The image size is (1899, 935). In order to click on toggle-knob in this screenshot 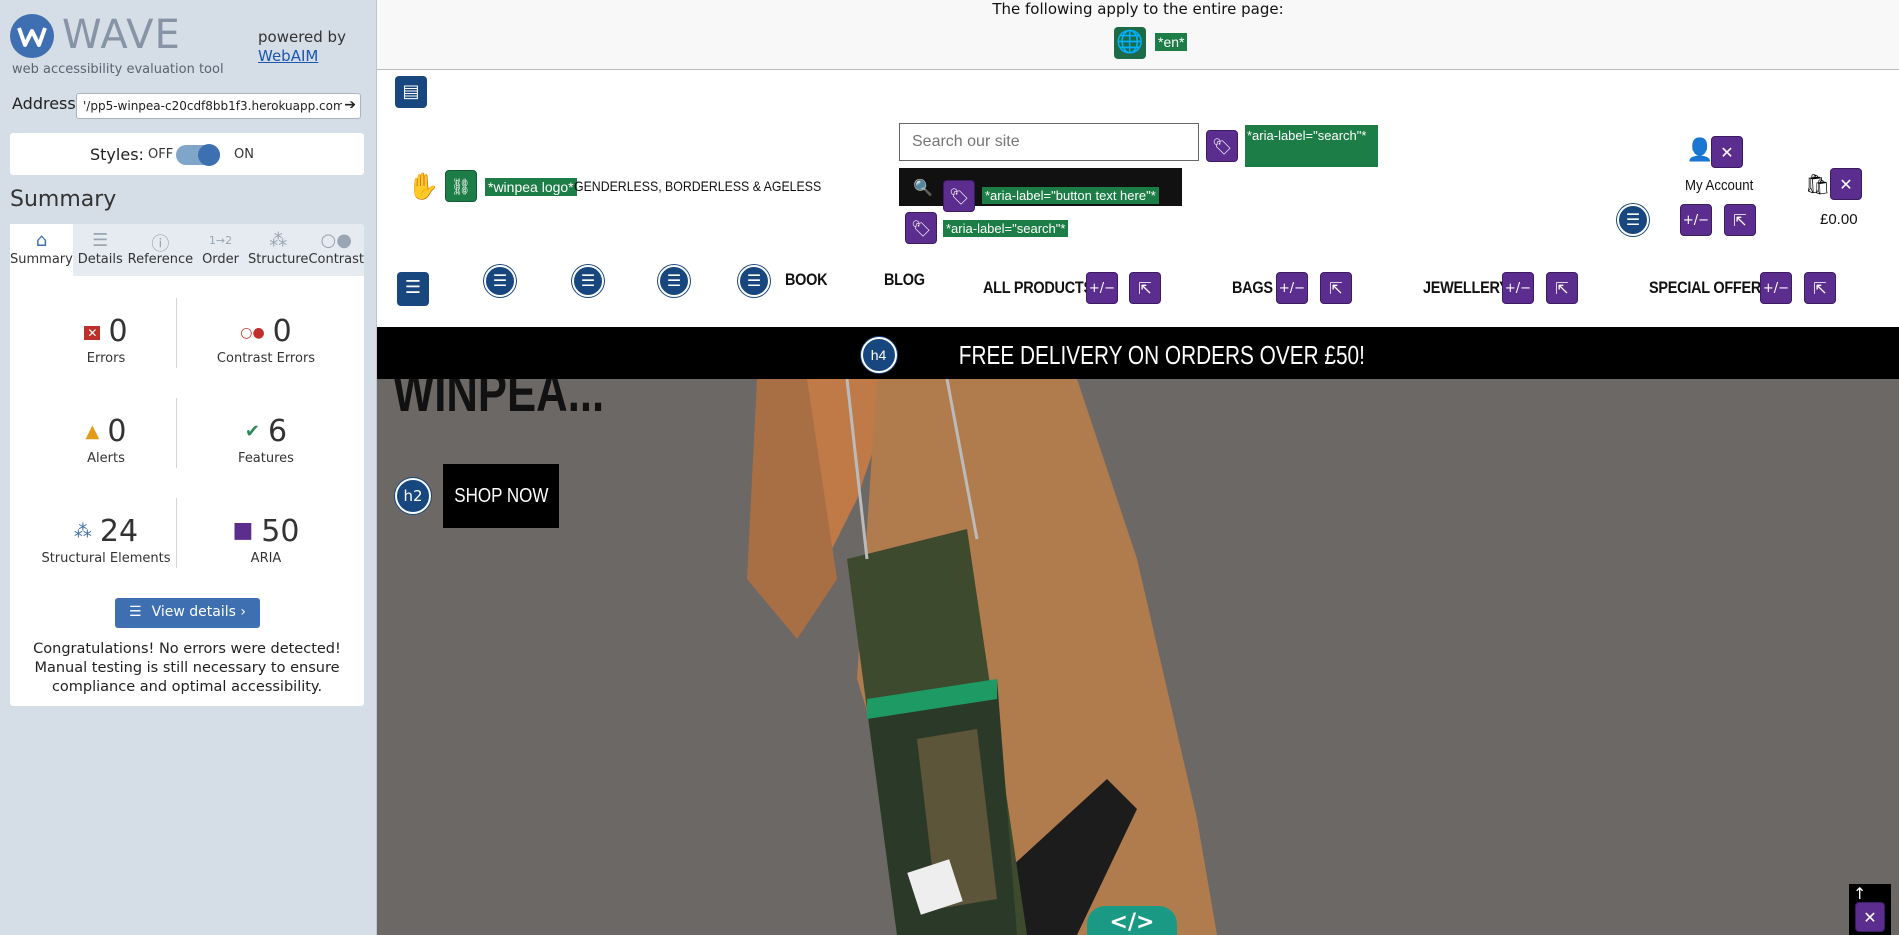, I will do `click(209, 155)`.